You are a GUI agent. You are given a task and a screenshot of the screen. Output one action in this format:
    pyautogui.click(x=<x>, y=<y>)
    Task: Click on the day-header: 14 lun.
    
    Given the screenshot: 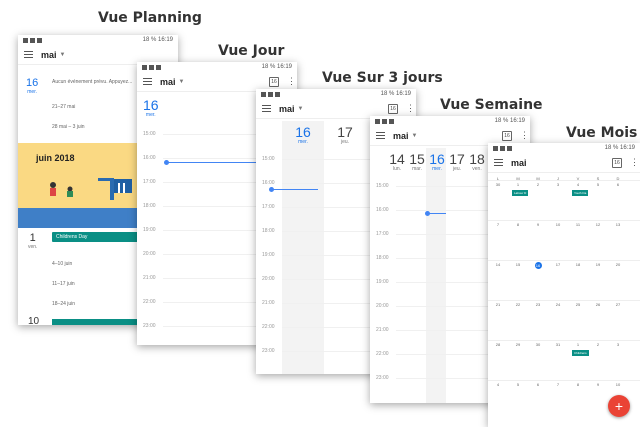 What is the action you would take?
    pyautogui.click(x=397, y=162)
    